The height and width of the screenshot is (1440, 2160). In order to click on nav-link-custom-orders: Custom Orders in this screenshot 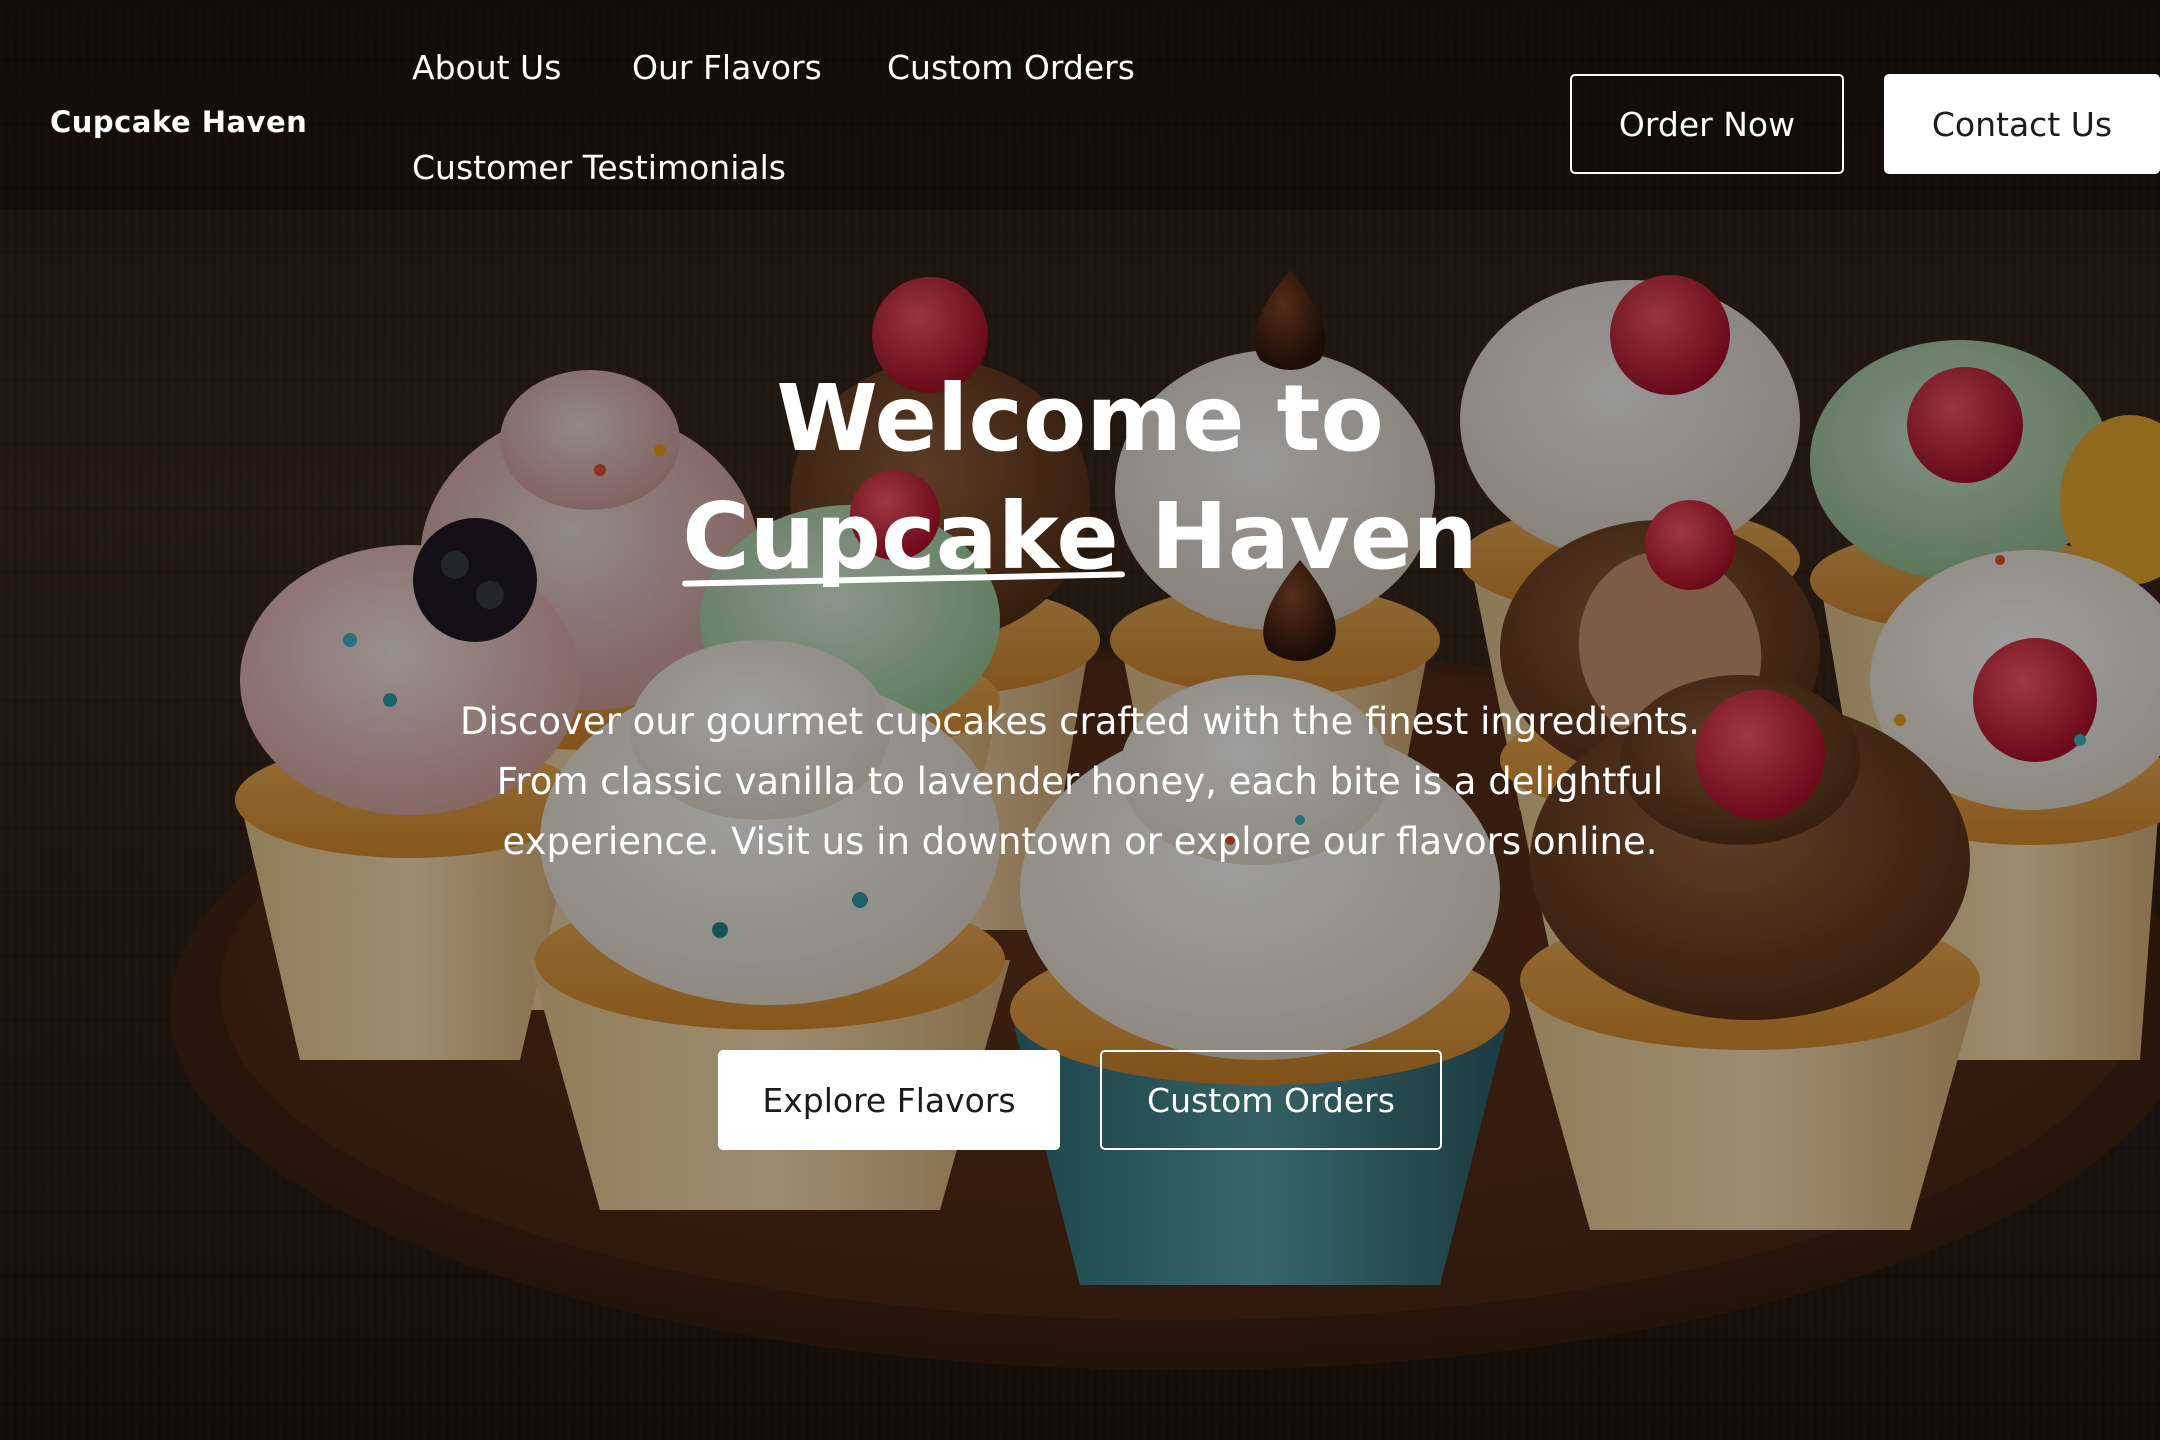, I will do `click(1011, 67)`.